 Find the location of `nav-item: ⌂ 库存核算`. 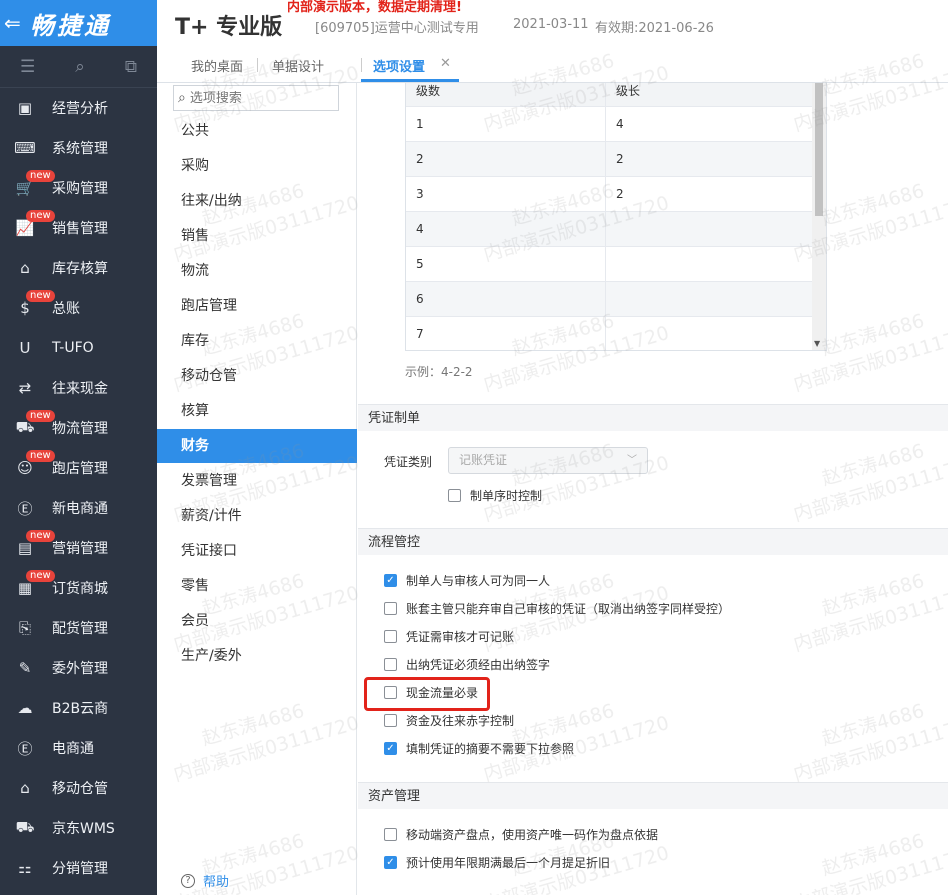

nav-item: ⌂ 库存核算 is located at coordinates (78, 268).